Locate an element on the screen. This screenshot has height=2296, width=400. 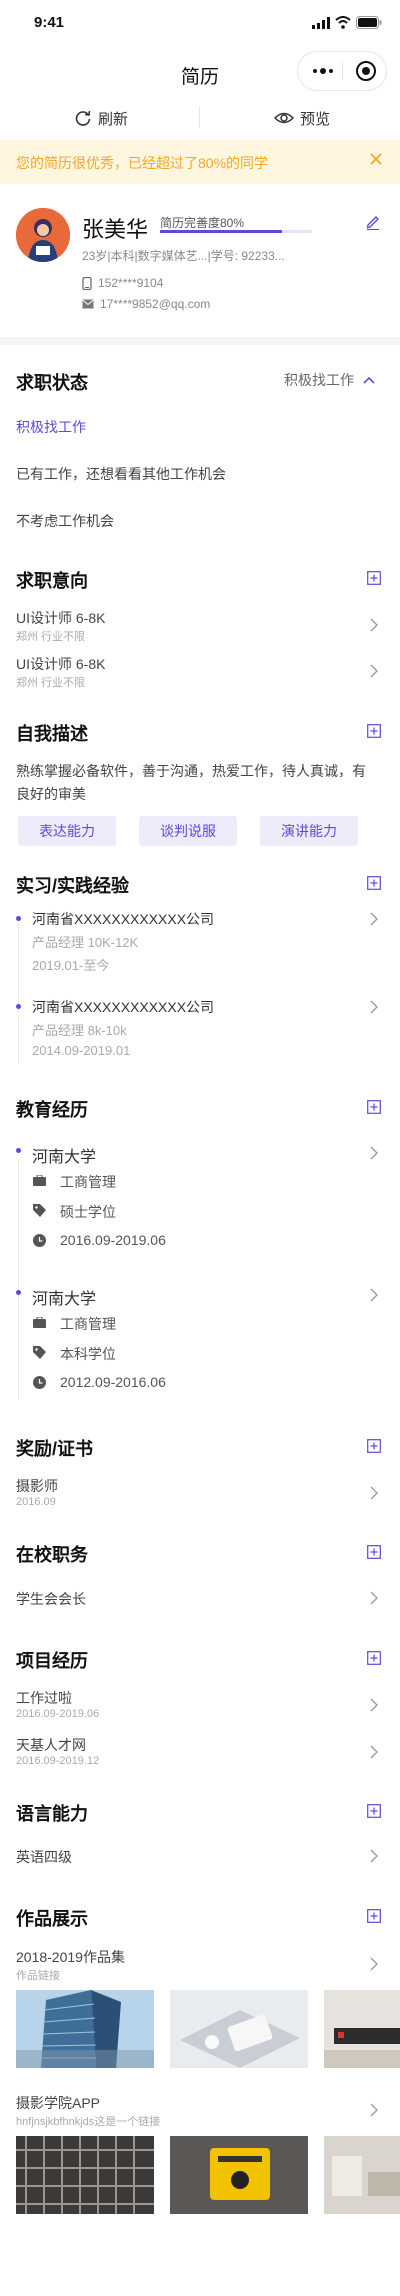
more-button is located at coordinates (323, 73).